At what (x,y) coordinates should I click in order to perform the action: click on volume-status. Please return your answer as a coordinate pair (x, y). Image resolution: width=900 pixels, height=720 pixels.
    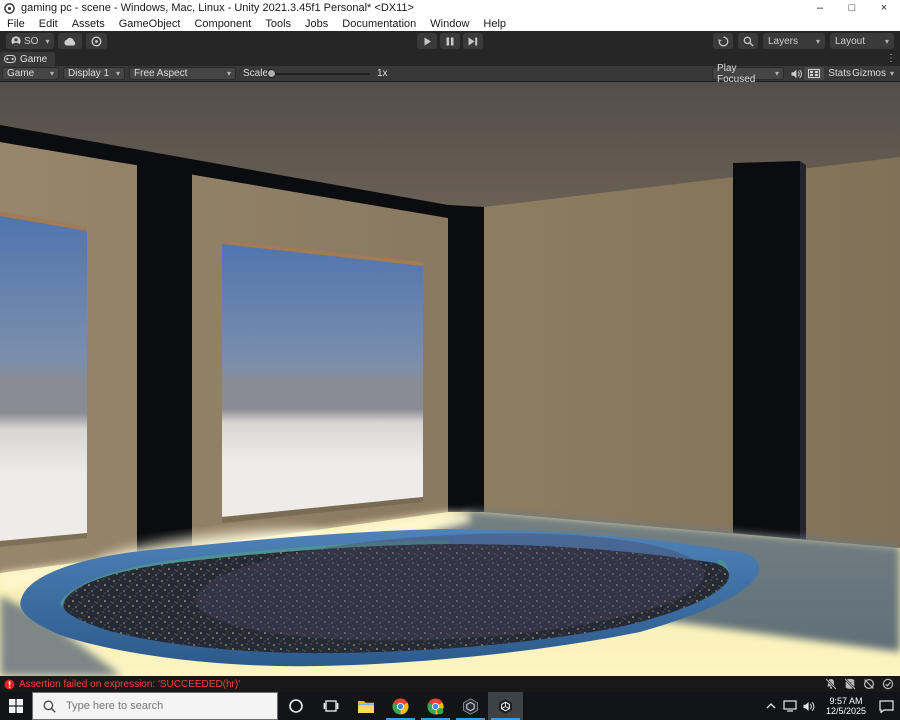
    Looking at the image, I should click on (810, 706).